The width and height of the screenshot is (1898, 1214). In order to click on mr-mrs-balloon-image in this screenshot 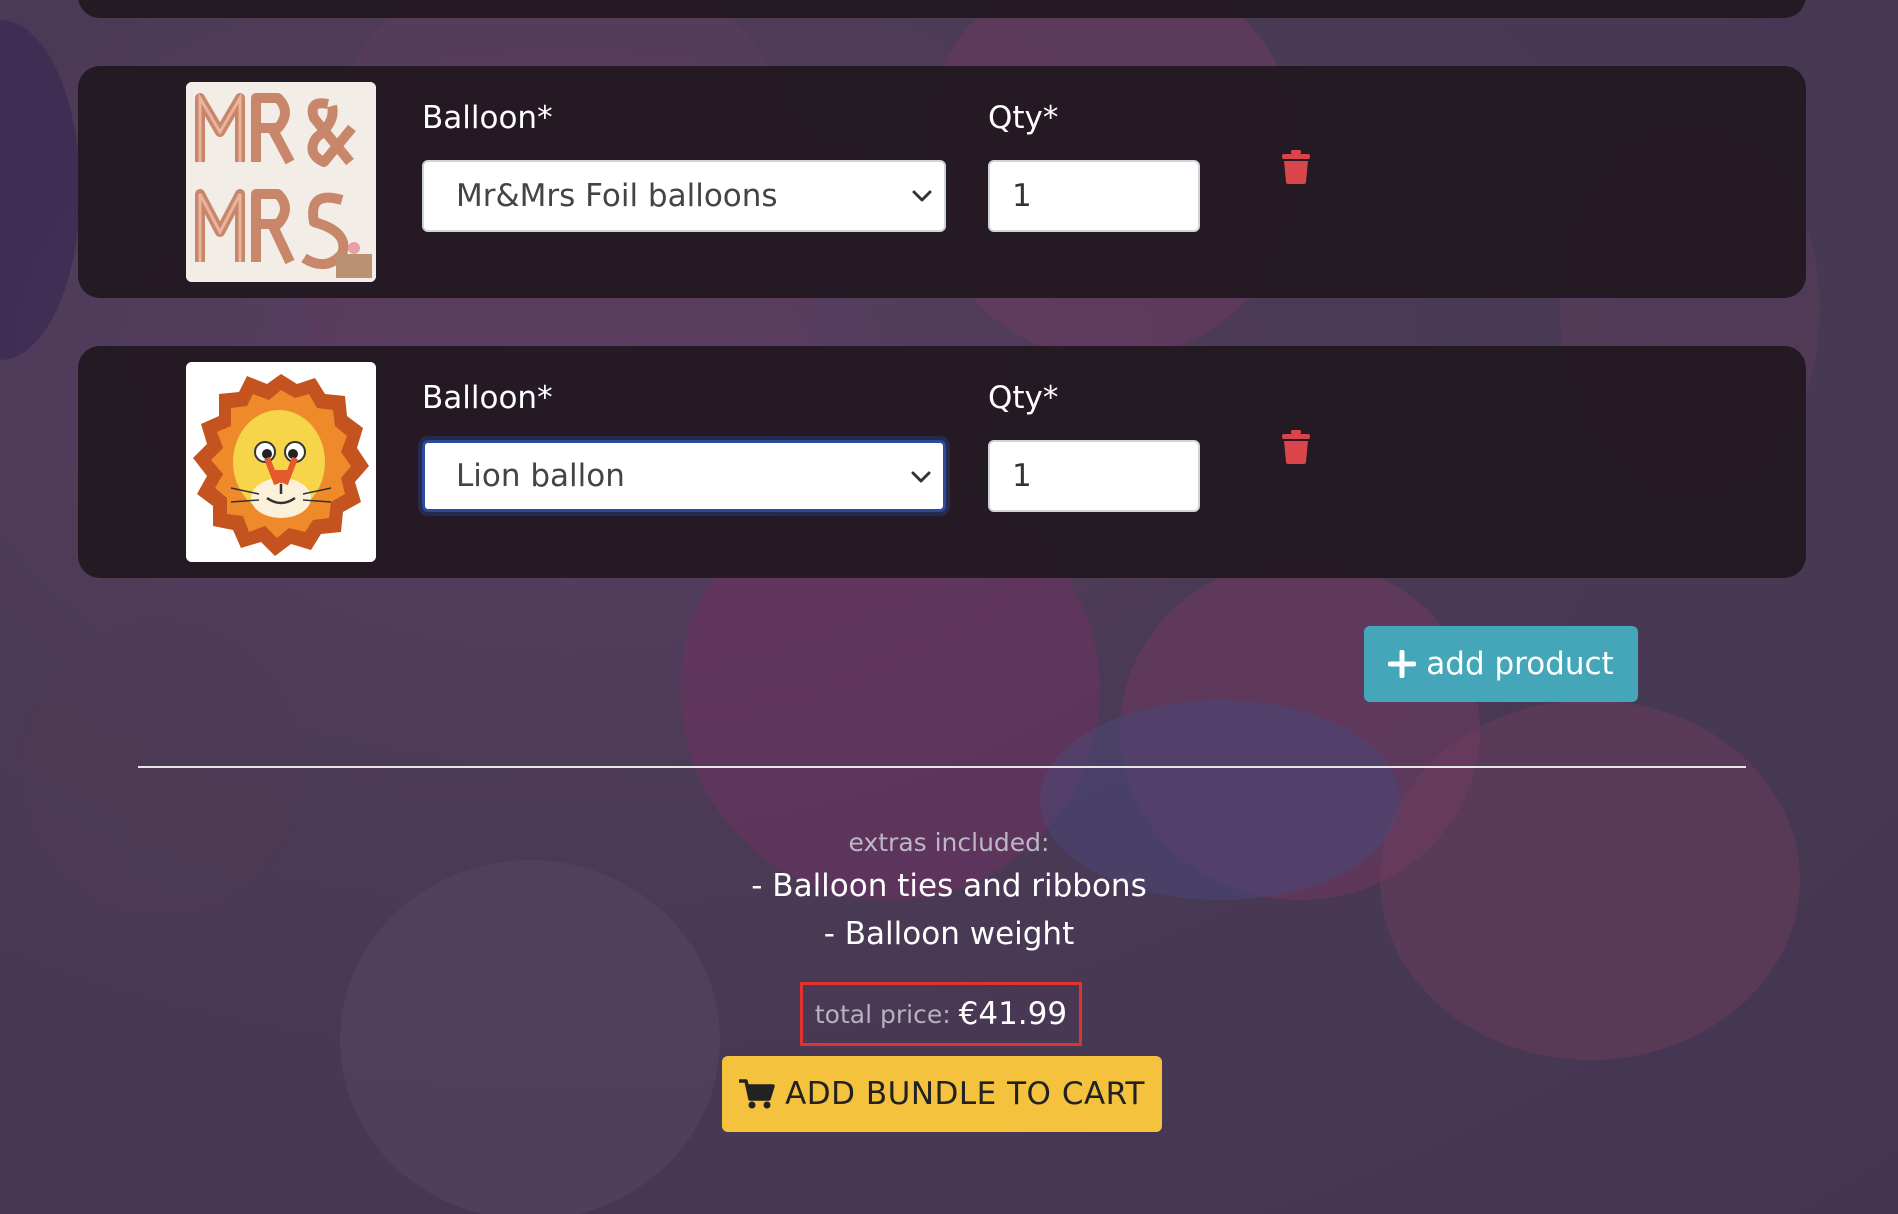, I will do `click(281, 182)`.